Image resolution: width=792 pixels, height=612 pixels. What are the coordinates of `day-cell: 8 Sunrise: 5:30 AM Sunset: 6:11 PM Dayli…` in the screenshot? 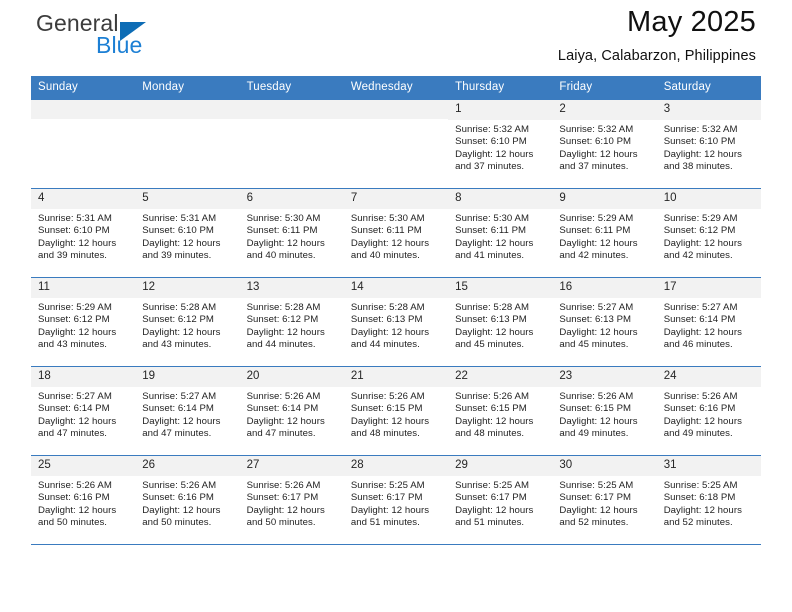 It's located at (500, 233).